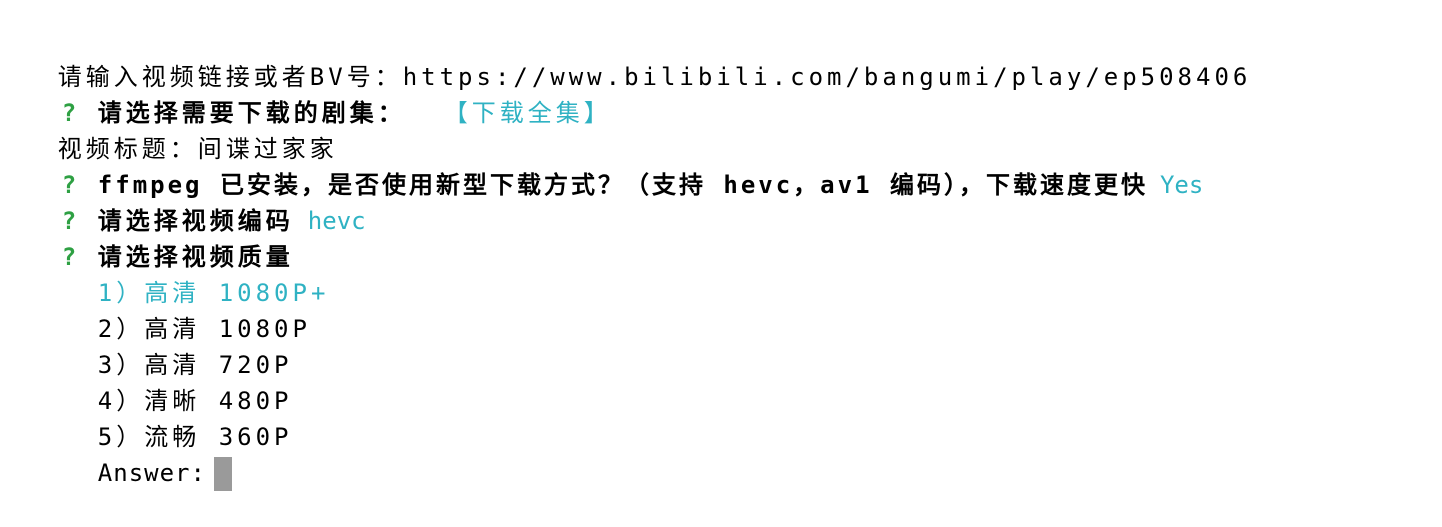 This screenshot has width=1442, height=527. What do you see at coordinates (721, 201) in the screenshot?
I see `codec-question-line: ? 请选择视频编码 hevc` at bounding box center [721, 201].